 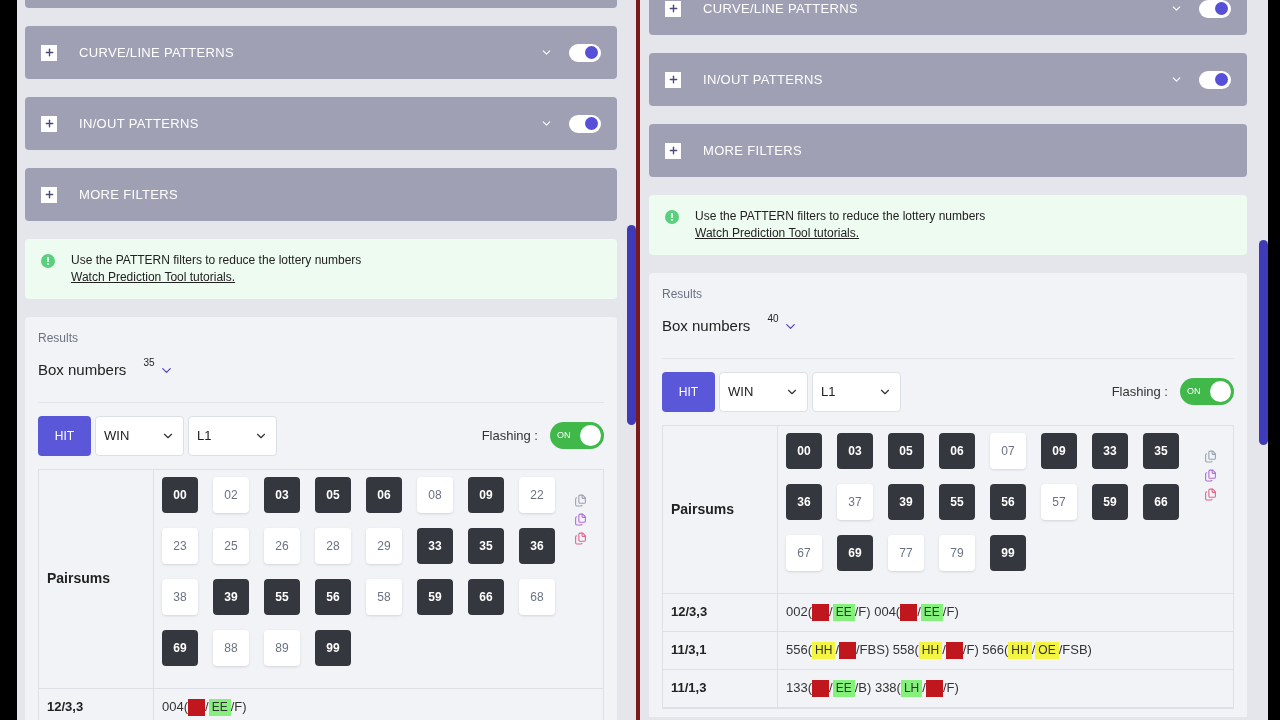 What do you see at coordinates (435, 494) in the screenshot?
I see `number-tile: 08` at bounding box center [435, 494].